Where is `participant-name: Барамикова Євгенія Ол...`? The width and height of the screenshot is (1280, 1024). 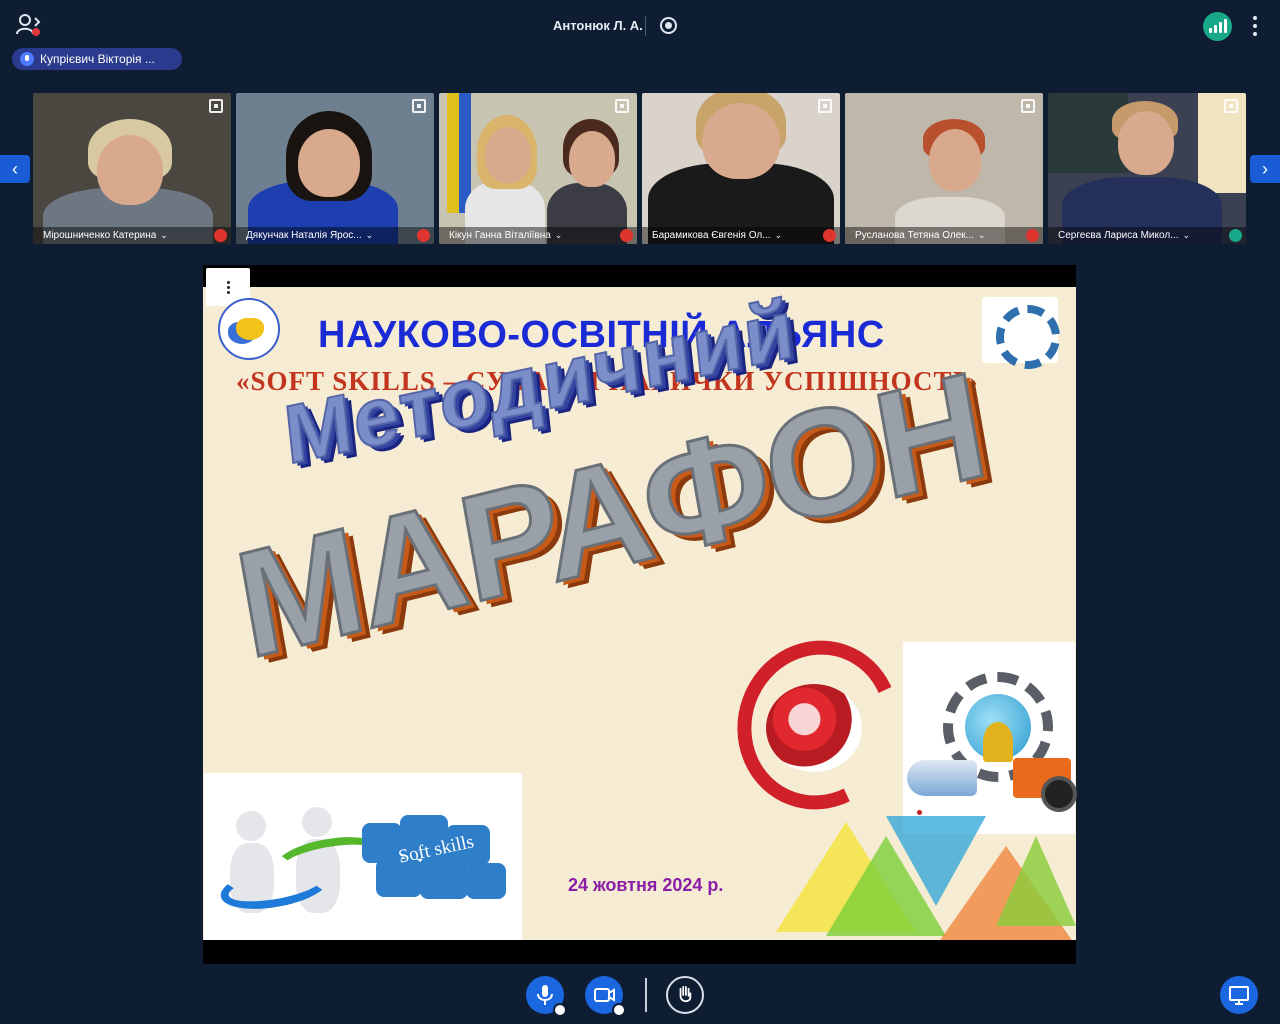
participant-name: Барамикова Євгенія Ол... is located at coordinates (711, 235).